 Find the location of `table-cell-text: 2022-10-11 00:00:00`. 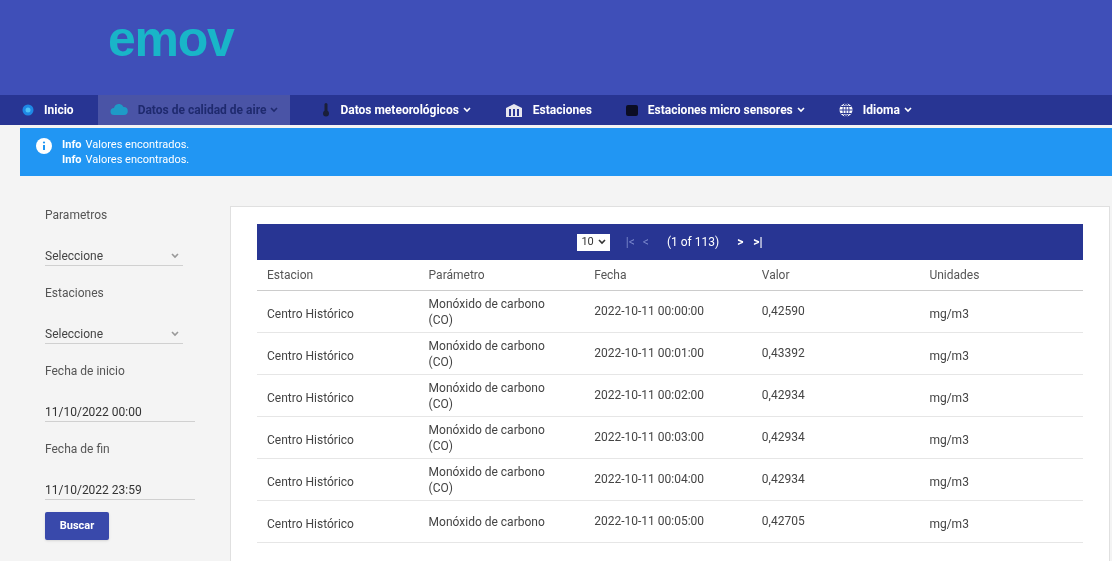

table-cell-text: 2022-10-11 00:00:00 is located at coordinates (649, 310).